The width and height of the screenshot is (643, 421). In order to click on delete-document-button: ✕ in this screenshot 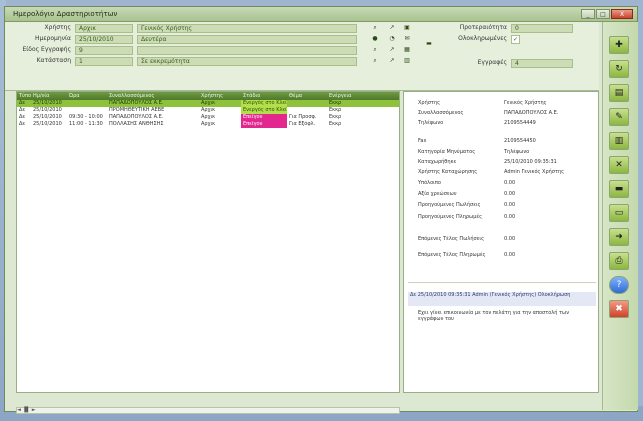, I will do `click(619, 165)`.